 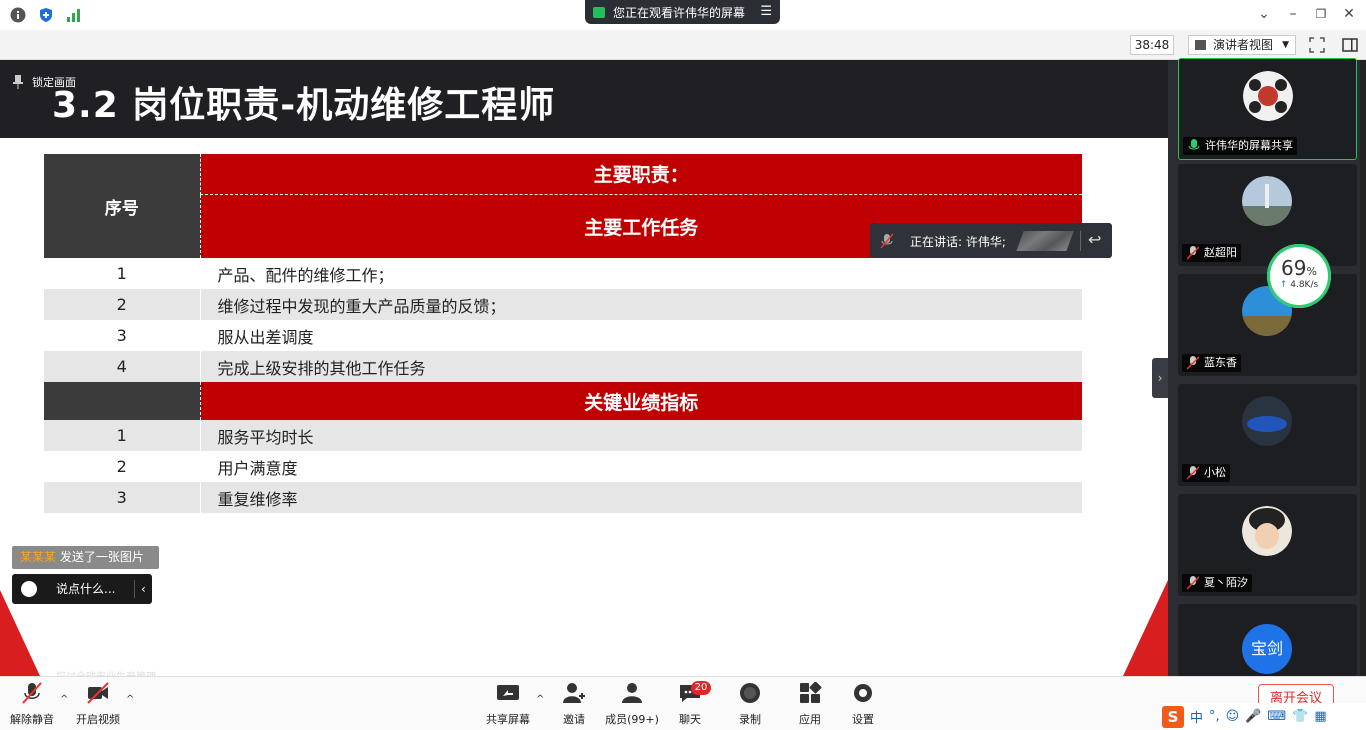 I want to click on share-options-caret: ^, so click(x=540, y=699).